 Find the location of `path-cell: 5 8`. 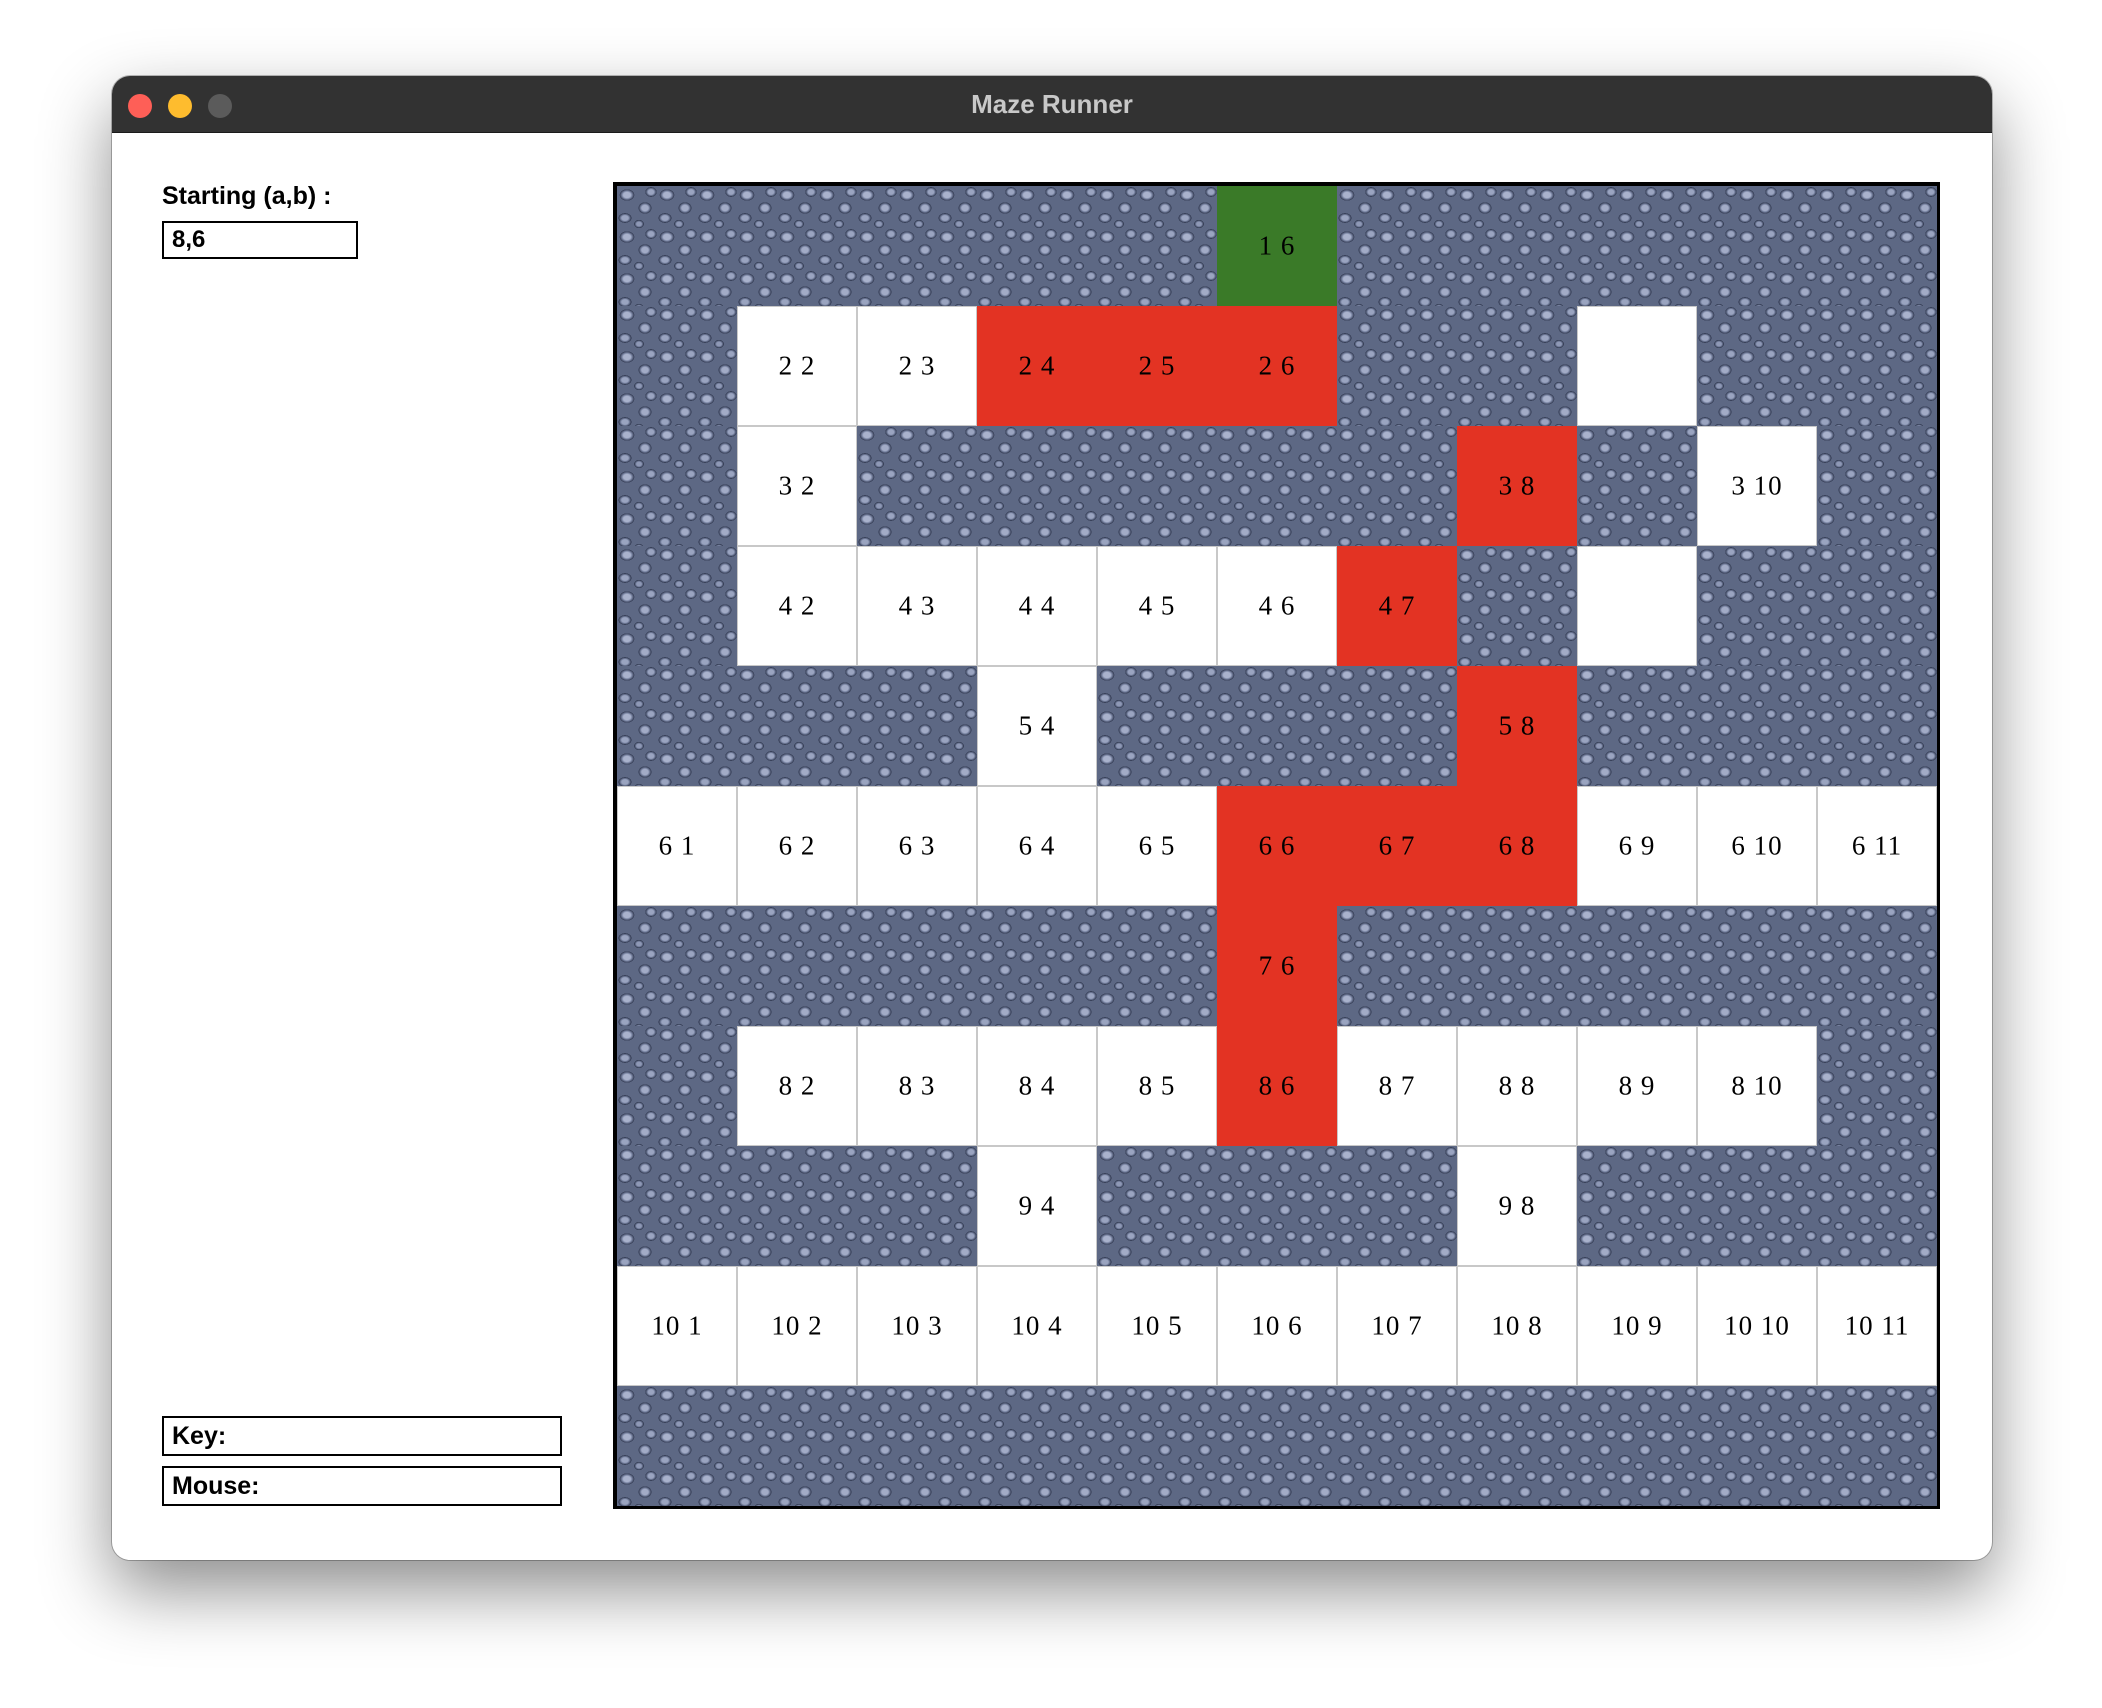

path-cell: 5 8 is located at coordinates (1517, 726).